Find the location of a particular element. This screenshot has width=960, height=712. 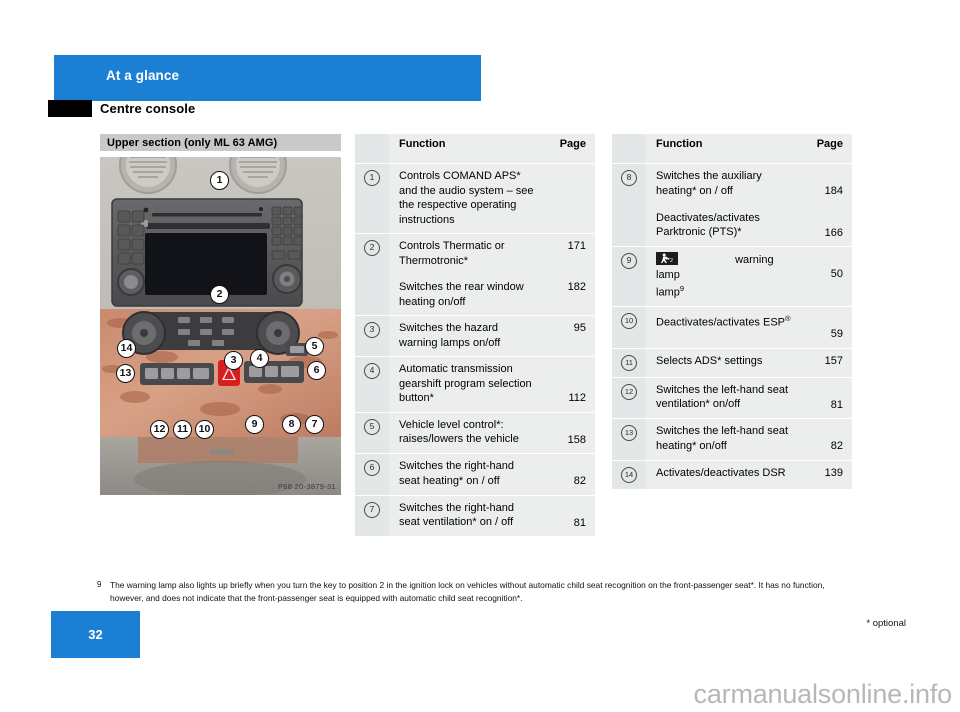

row-page-cell: 182 is located at coordinates (568, 295).